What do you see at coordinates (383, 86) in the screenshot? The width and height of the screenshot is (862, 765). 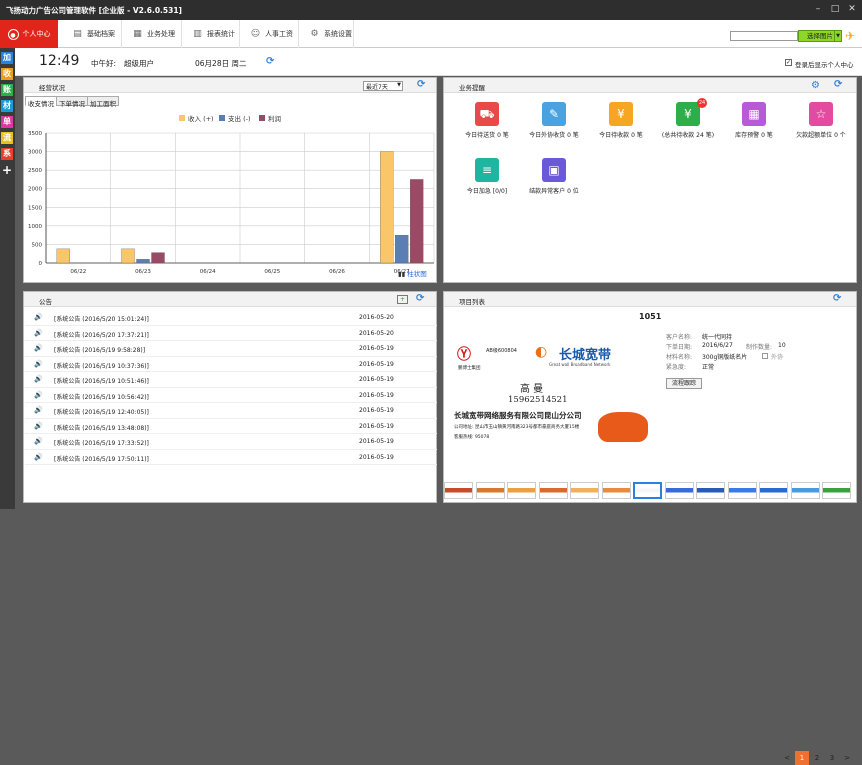 I see `range-select: 最近7天 ▼` at bounding box center [383, 86].